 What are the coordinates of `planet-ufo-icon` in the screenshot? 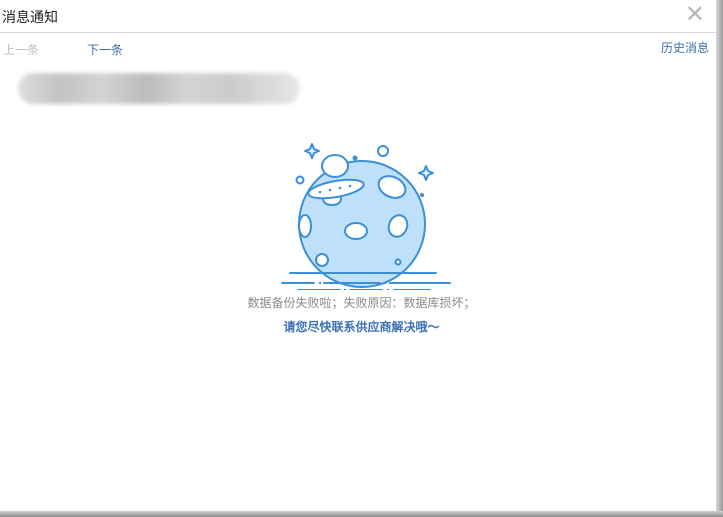 It's located at (366, 216).